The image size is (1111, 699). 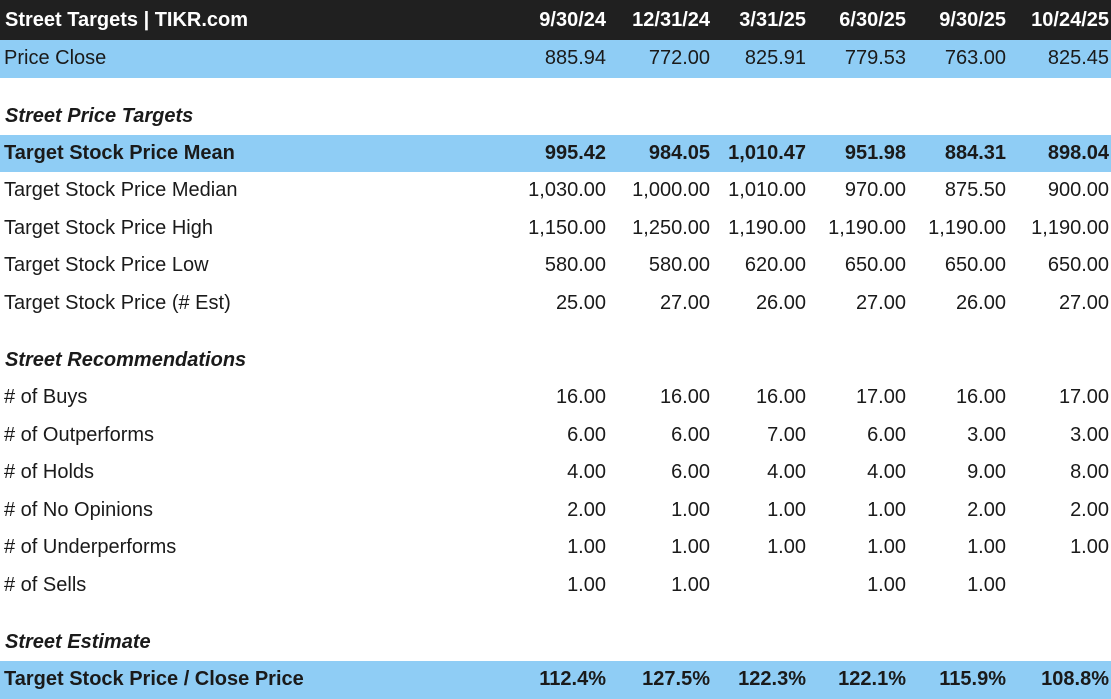 I want to click on cell-value: 1,030.00, so click(x=567, y=190).